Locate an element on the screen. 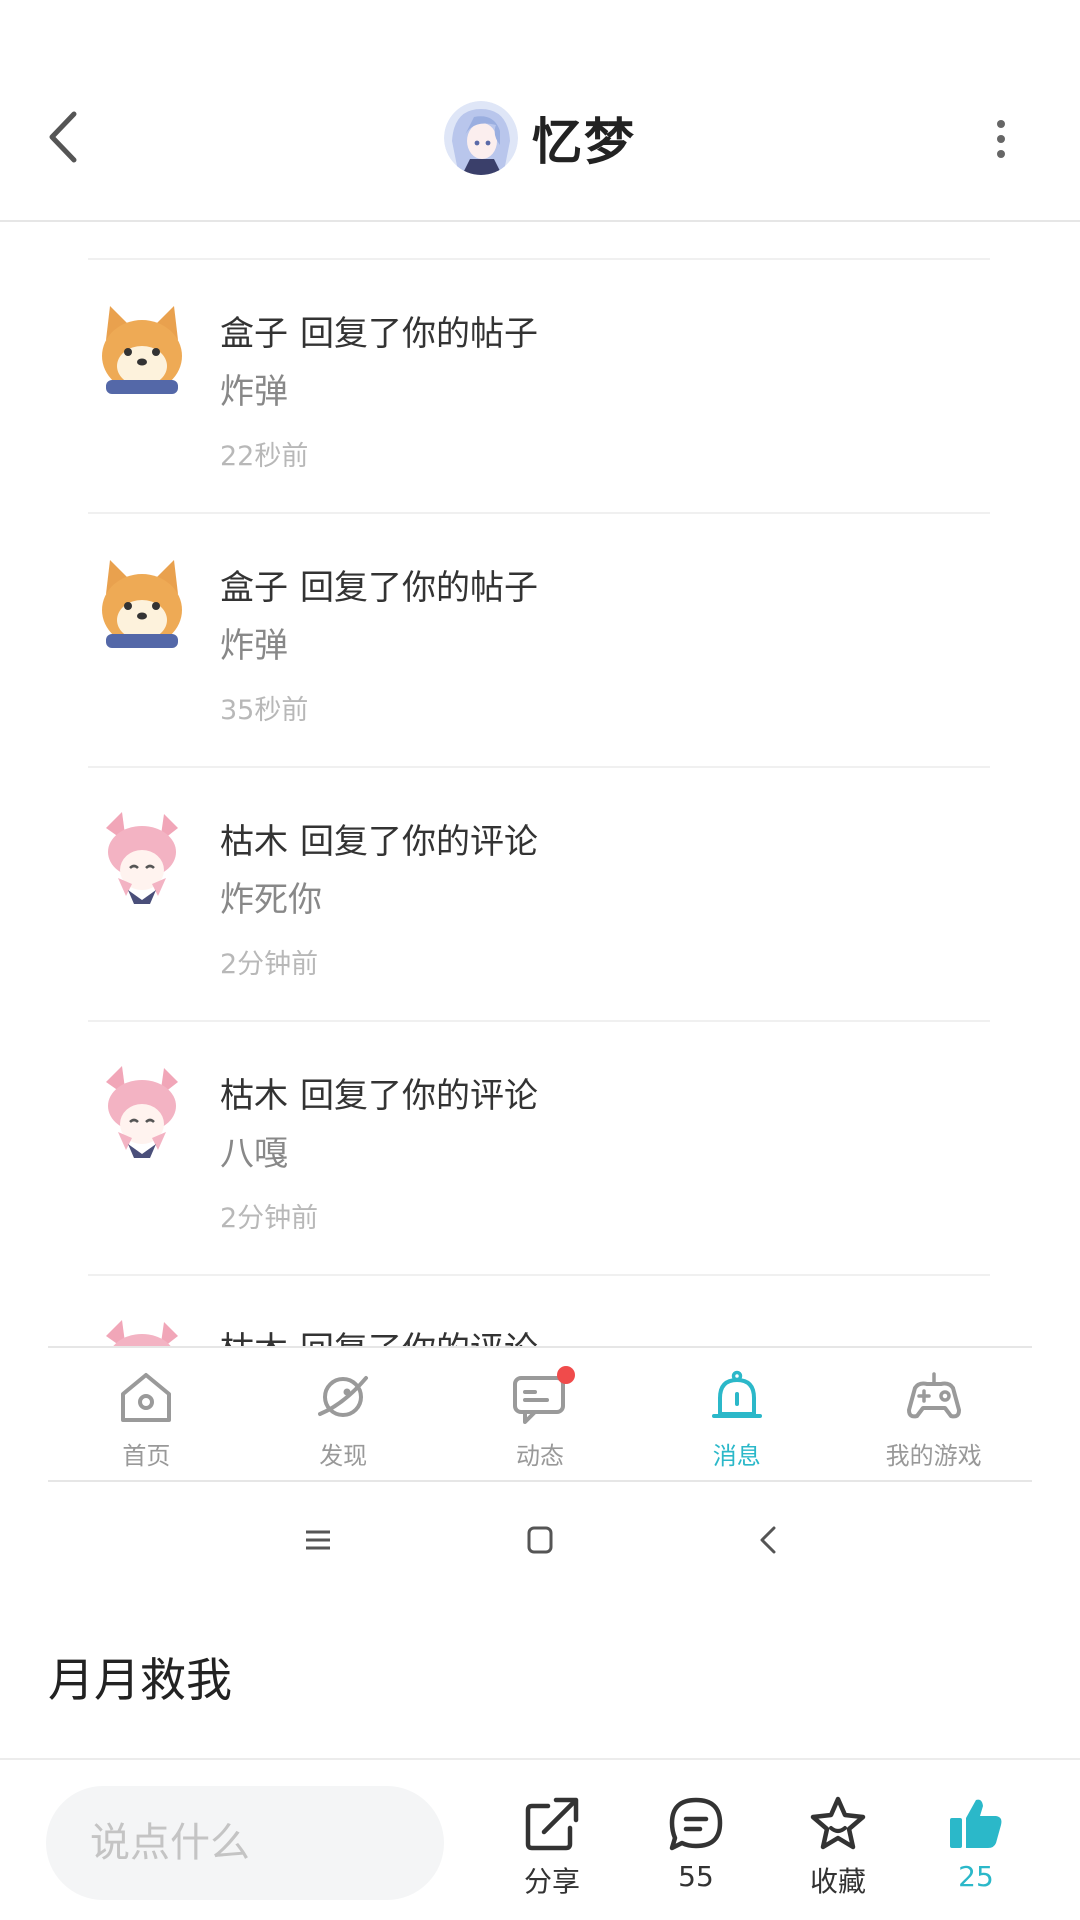  home-icon is located at coordinates (146, 1397).